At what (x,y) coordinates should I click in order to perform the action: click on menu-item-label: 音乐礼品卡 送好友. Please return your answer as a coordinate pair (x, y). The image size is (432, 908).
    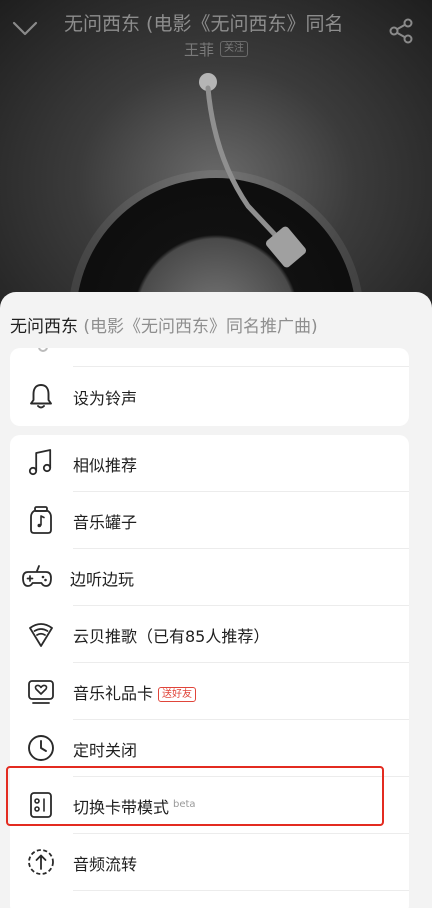
    Looking at the image, I should click on (135, 692).